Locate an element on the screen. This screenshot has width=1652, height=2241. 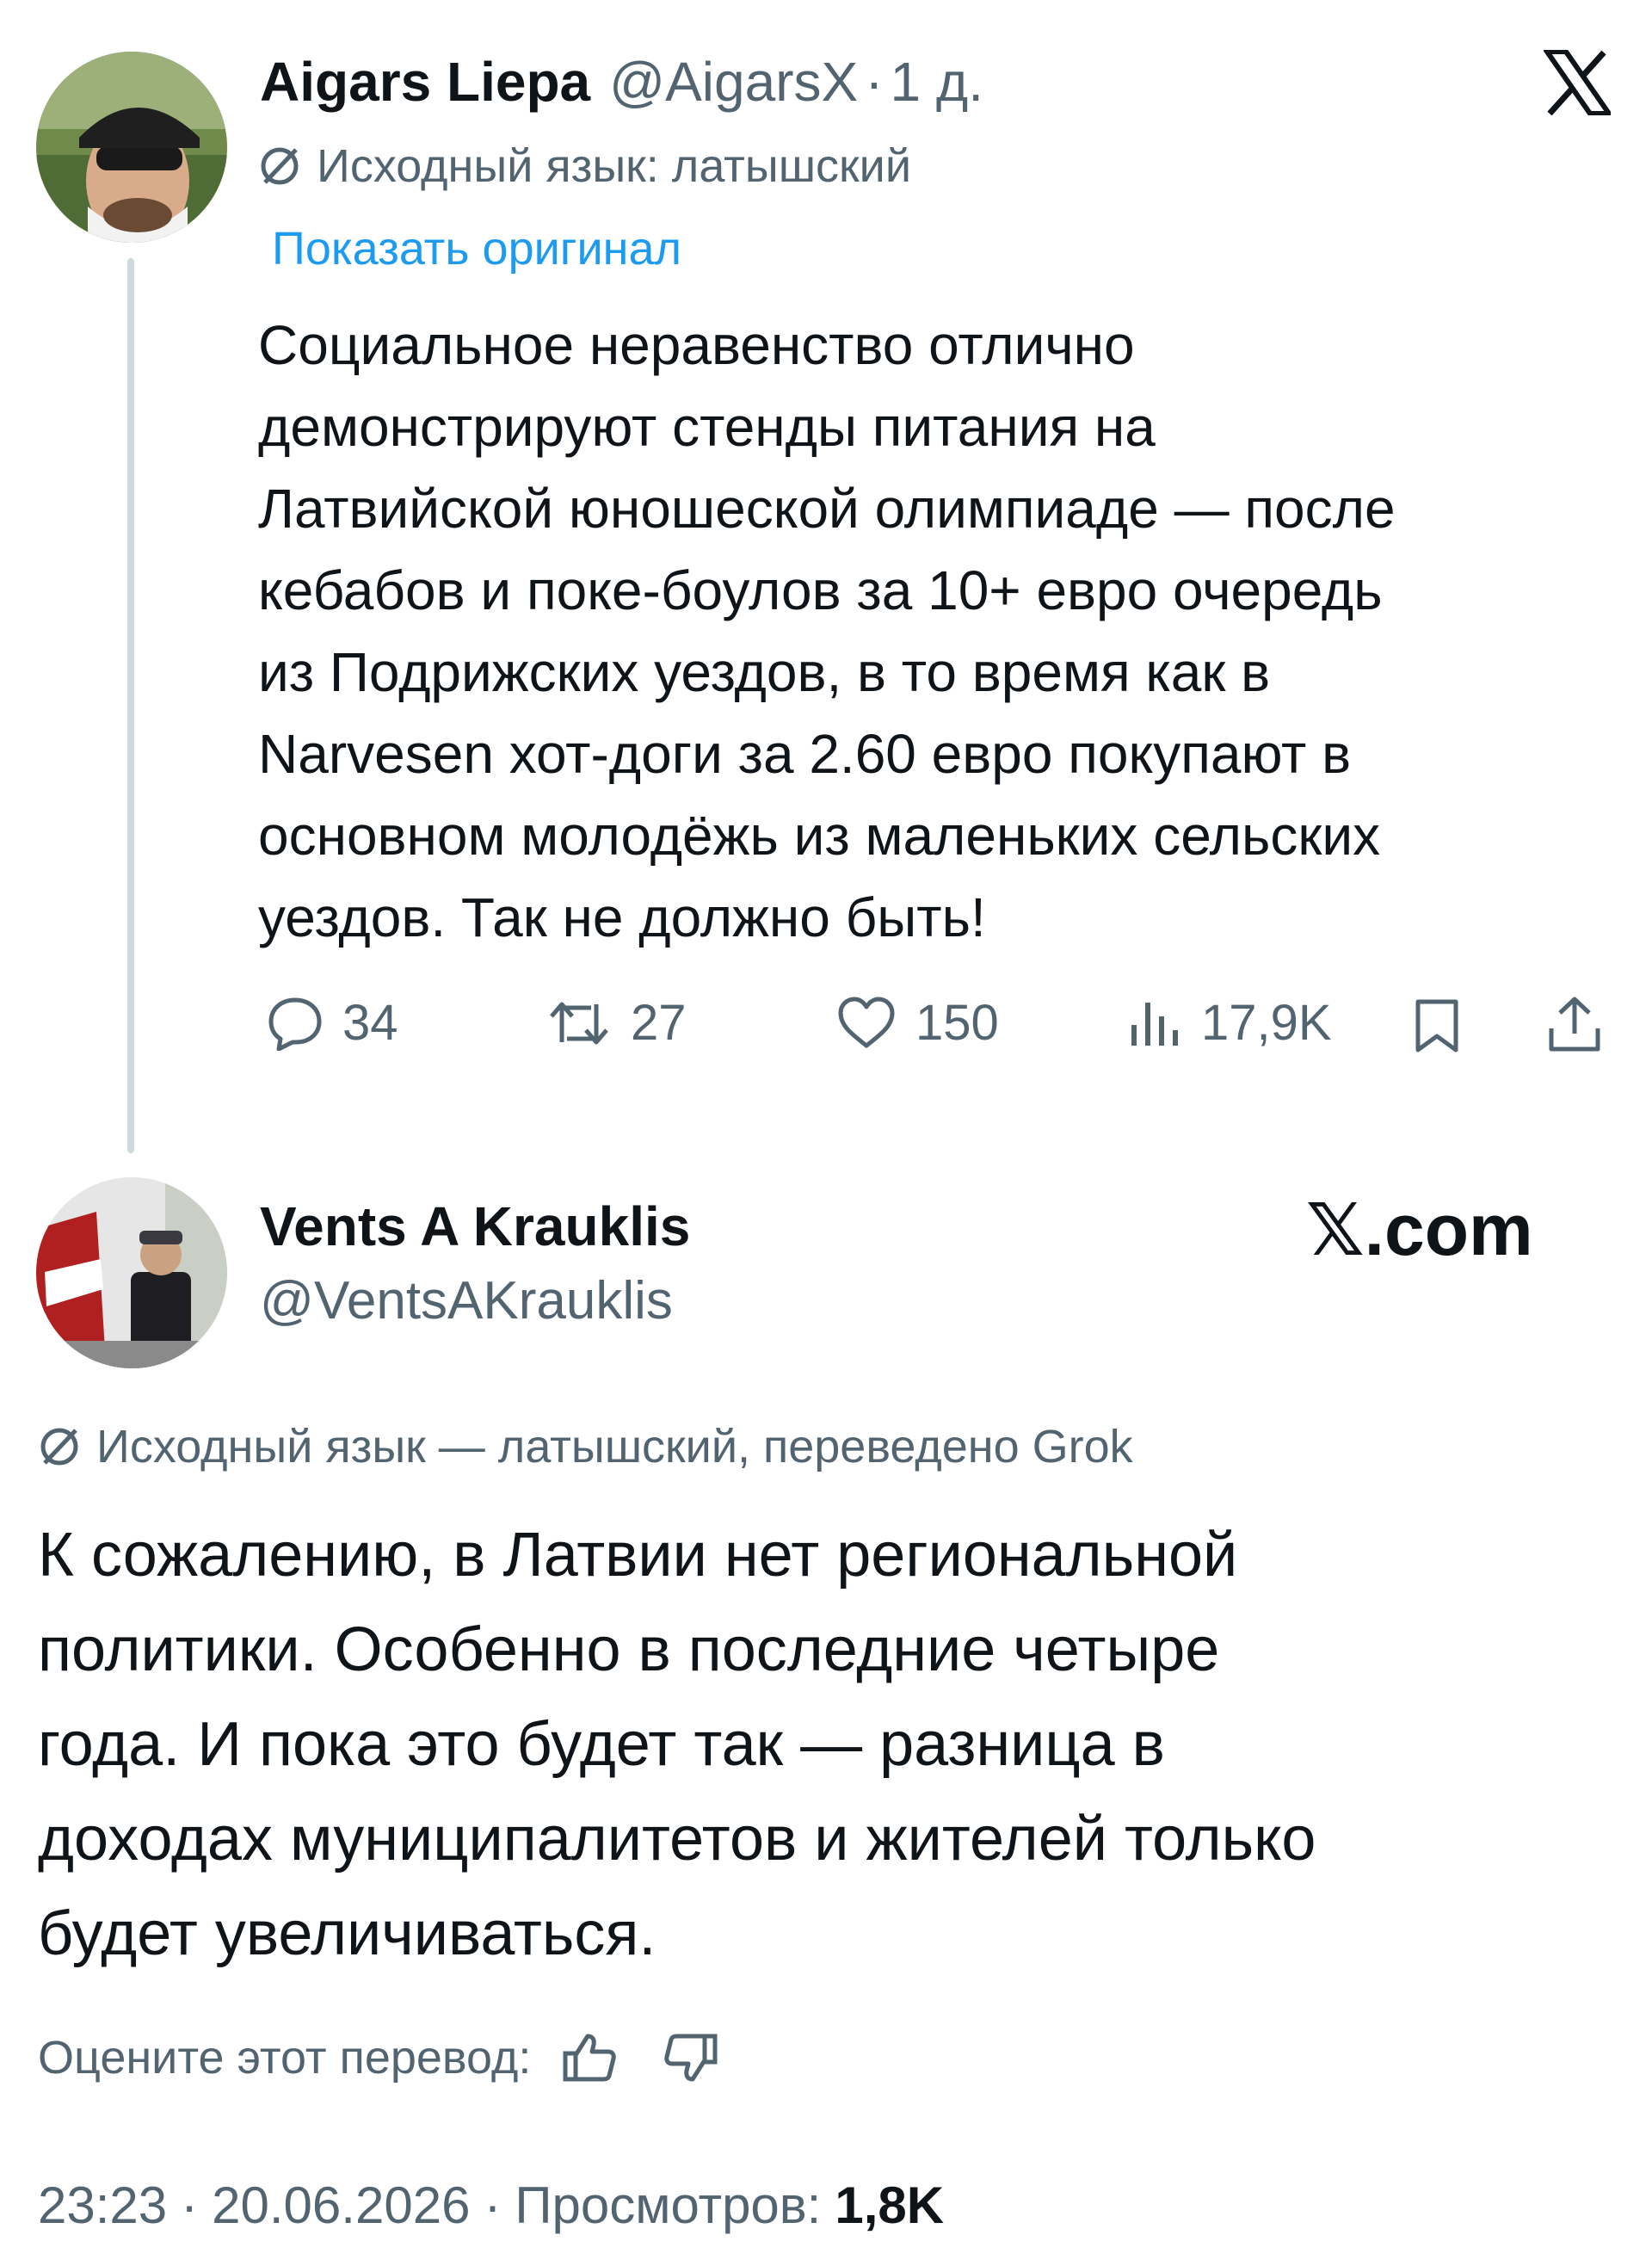
translation-note: Исходный язык: латышский is located at coordinates (584, 166).